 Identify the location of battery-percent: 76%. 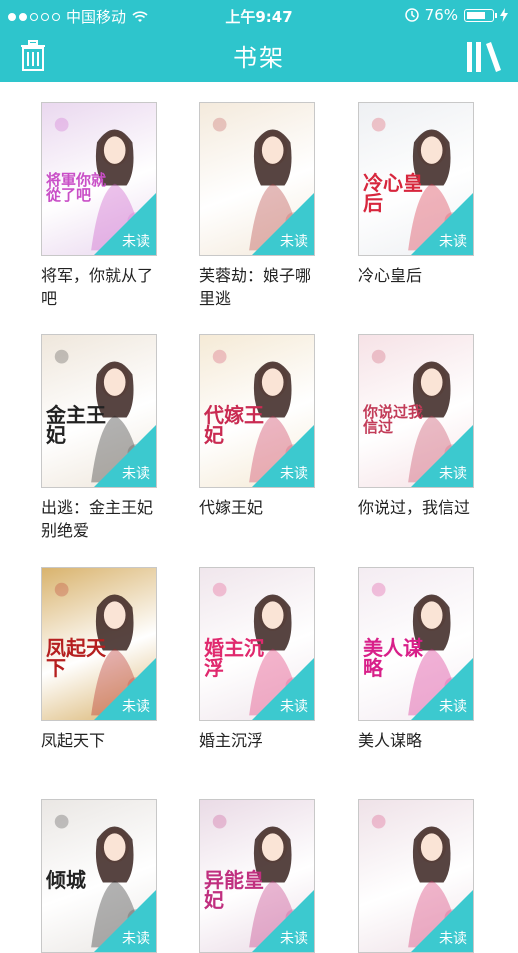
(441, 15).